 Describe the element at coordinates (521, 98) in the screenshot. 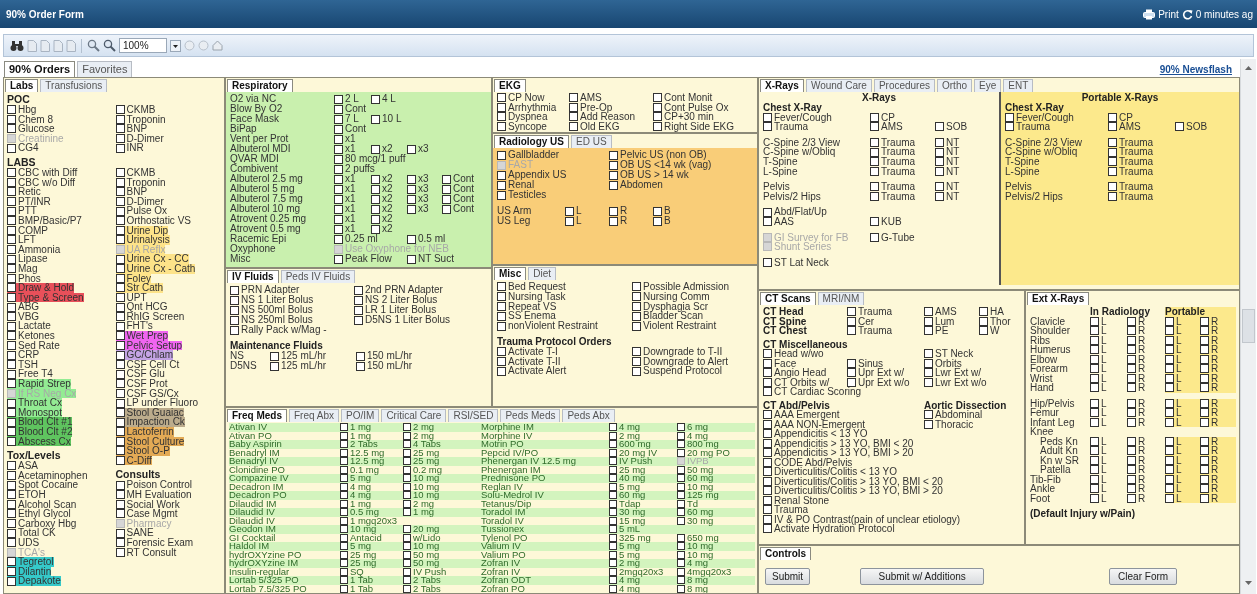

I see `checkbox: CP Now` at that location.